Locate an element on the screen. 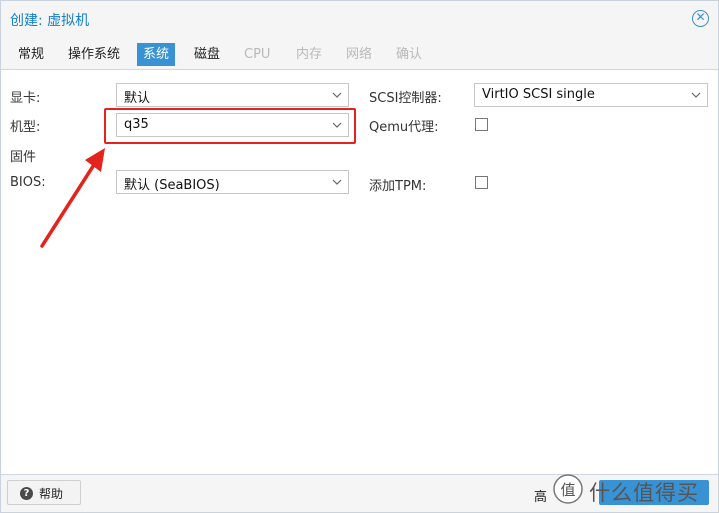  scsi-controller-select: VirtIO SCSI single is located at coordinates (591, 95).